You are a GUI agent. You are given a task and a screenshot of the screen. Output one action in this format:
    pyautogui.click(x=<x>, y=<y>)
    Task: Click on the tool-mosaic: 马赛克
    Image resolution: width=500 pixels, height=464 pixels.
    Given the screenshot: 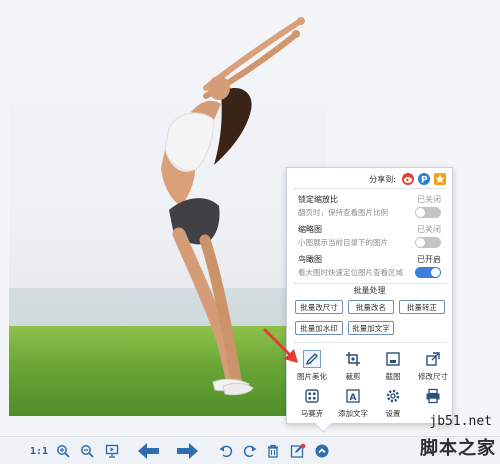 What is the action you would take?
    pyautogui.click(x=312, y=404)
    